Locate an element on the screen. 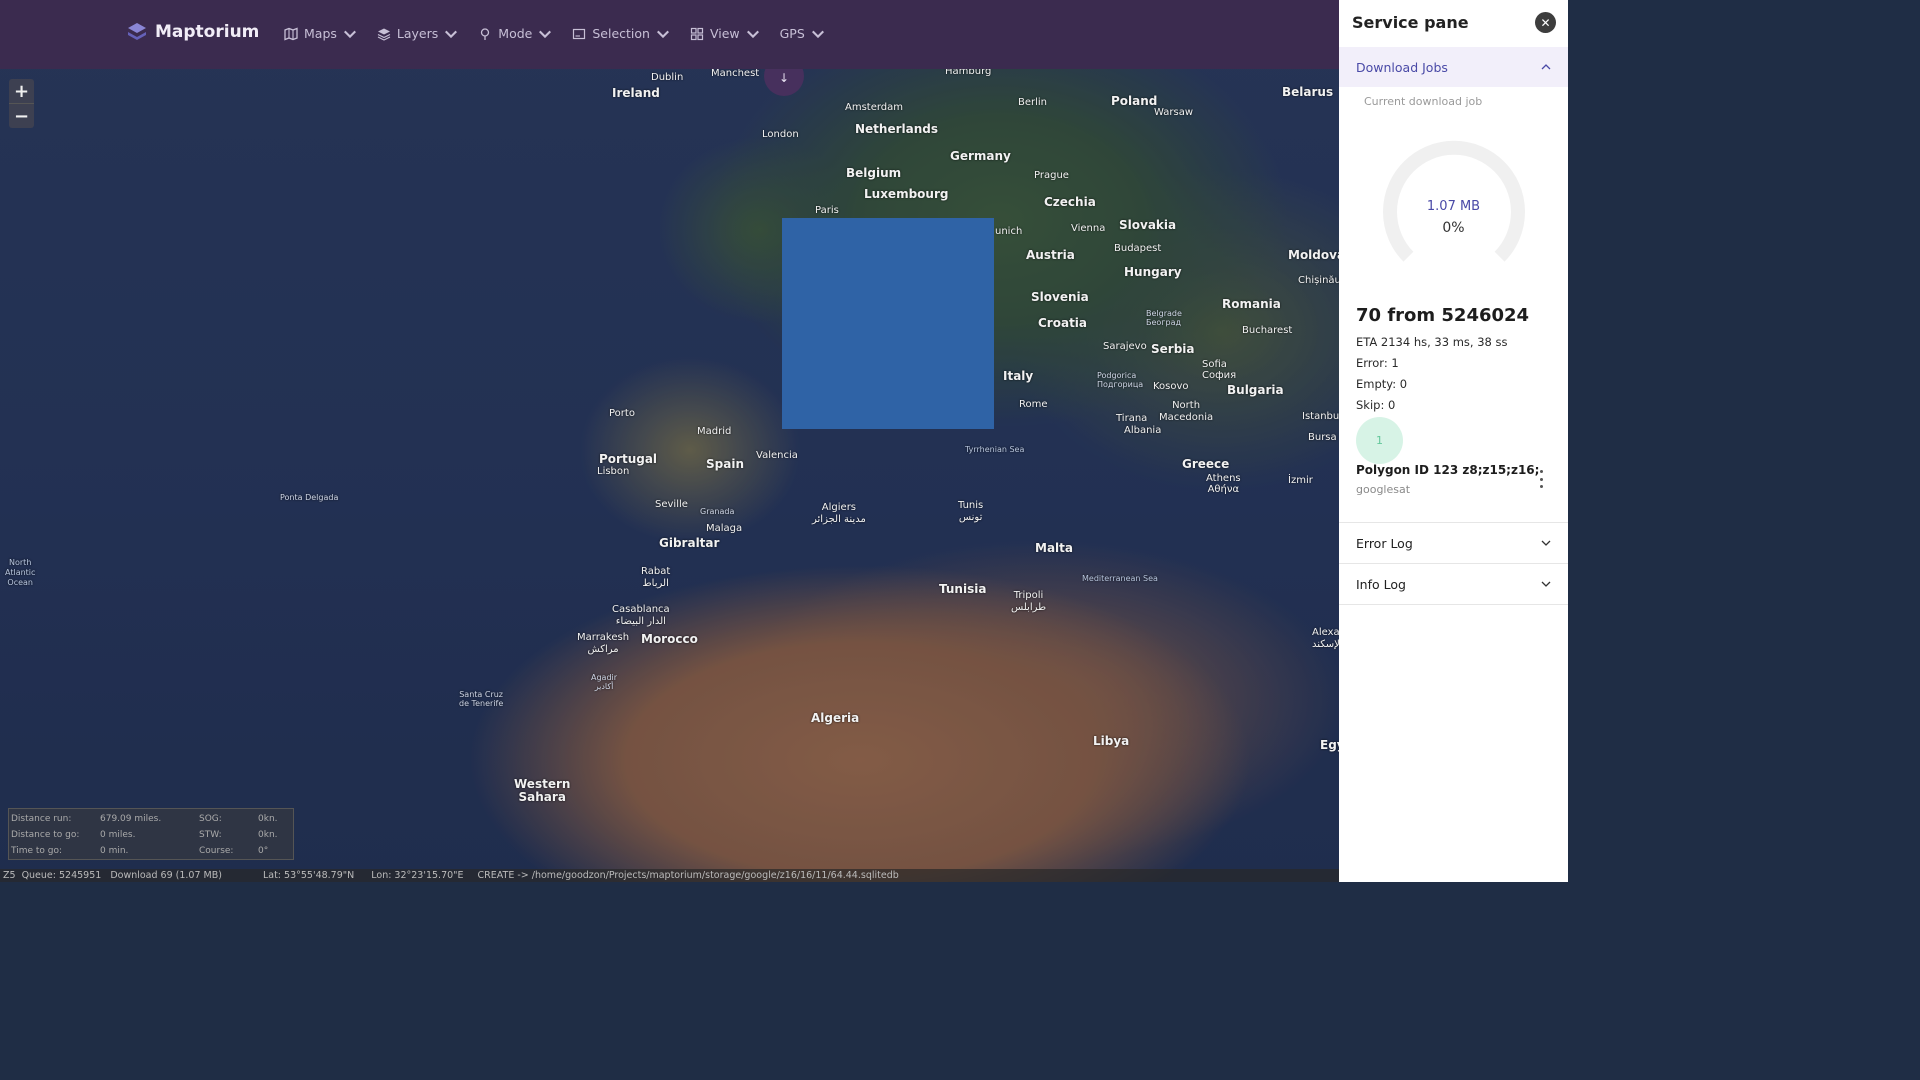 The image size is (1920, 1080). menu-layers: Layers is located at coordinates (417, 33).